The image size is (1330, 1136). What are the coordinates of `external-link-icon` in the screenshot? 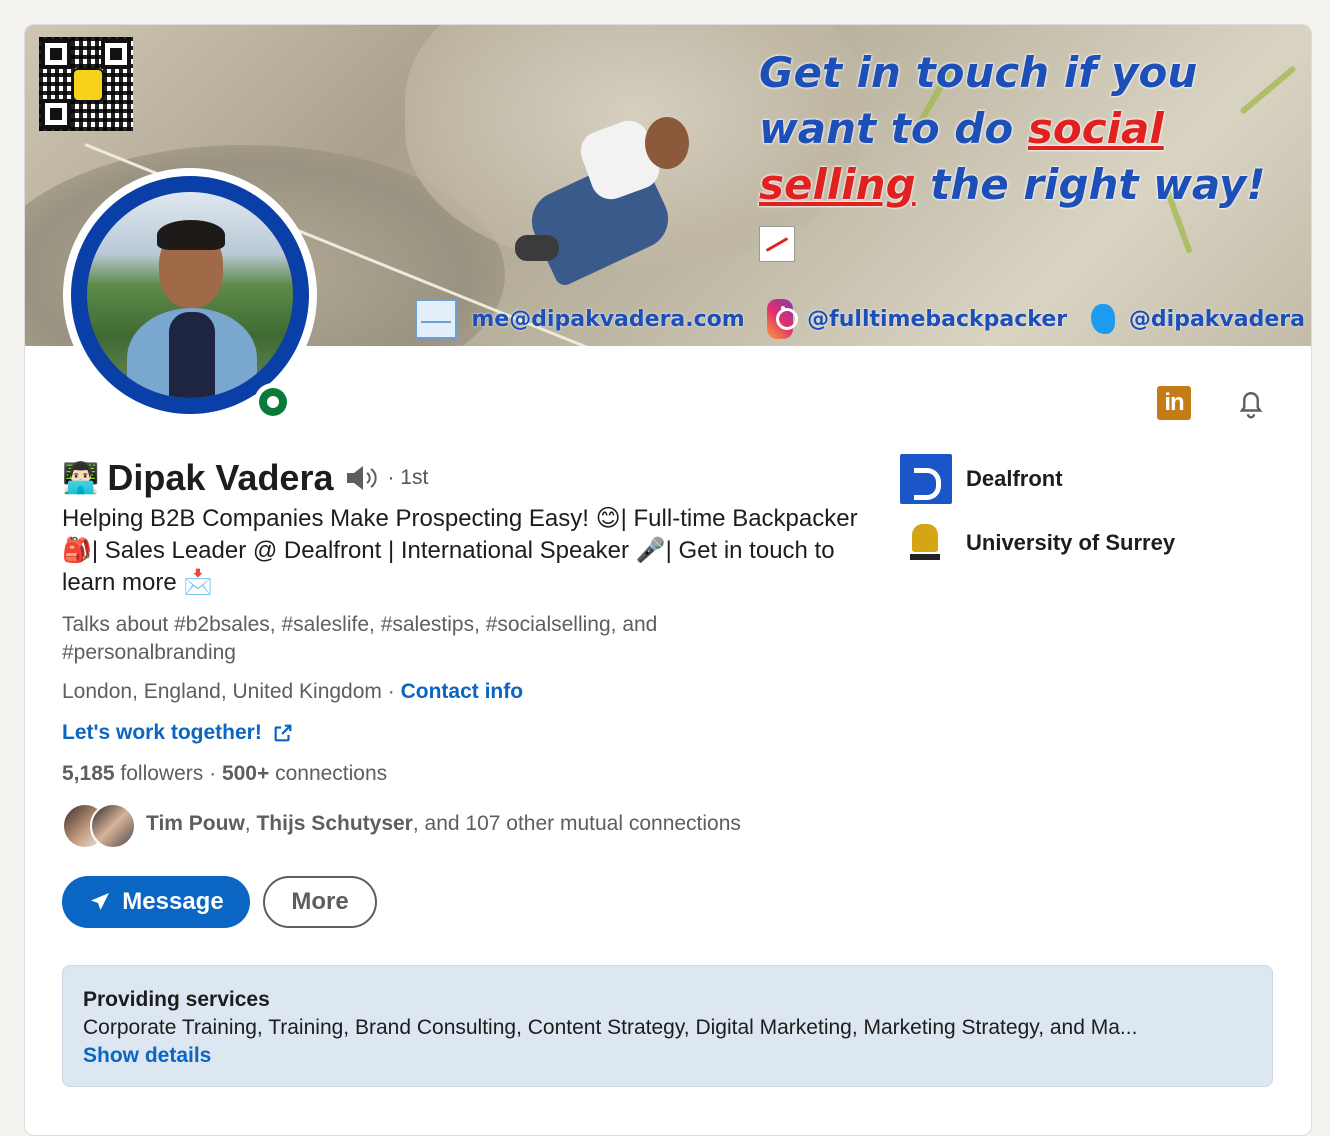 It's located at (283, 733).